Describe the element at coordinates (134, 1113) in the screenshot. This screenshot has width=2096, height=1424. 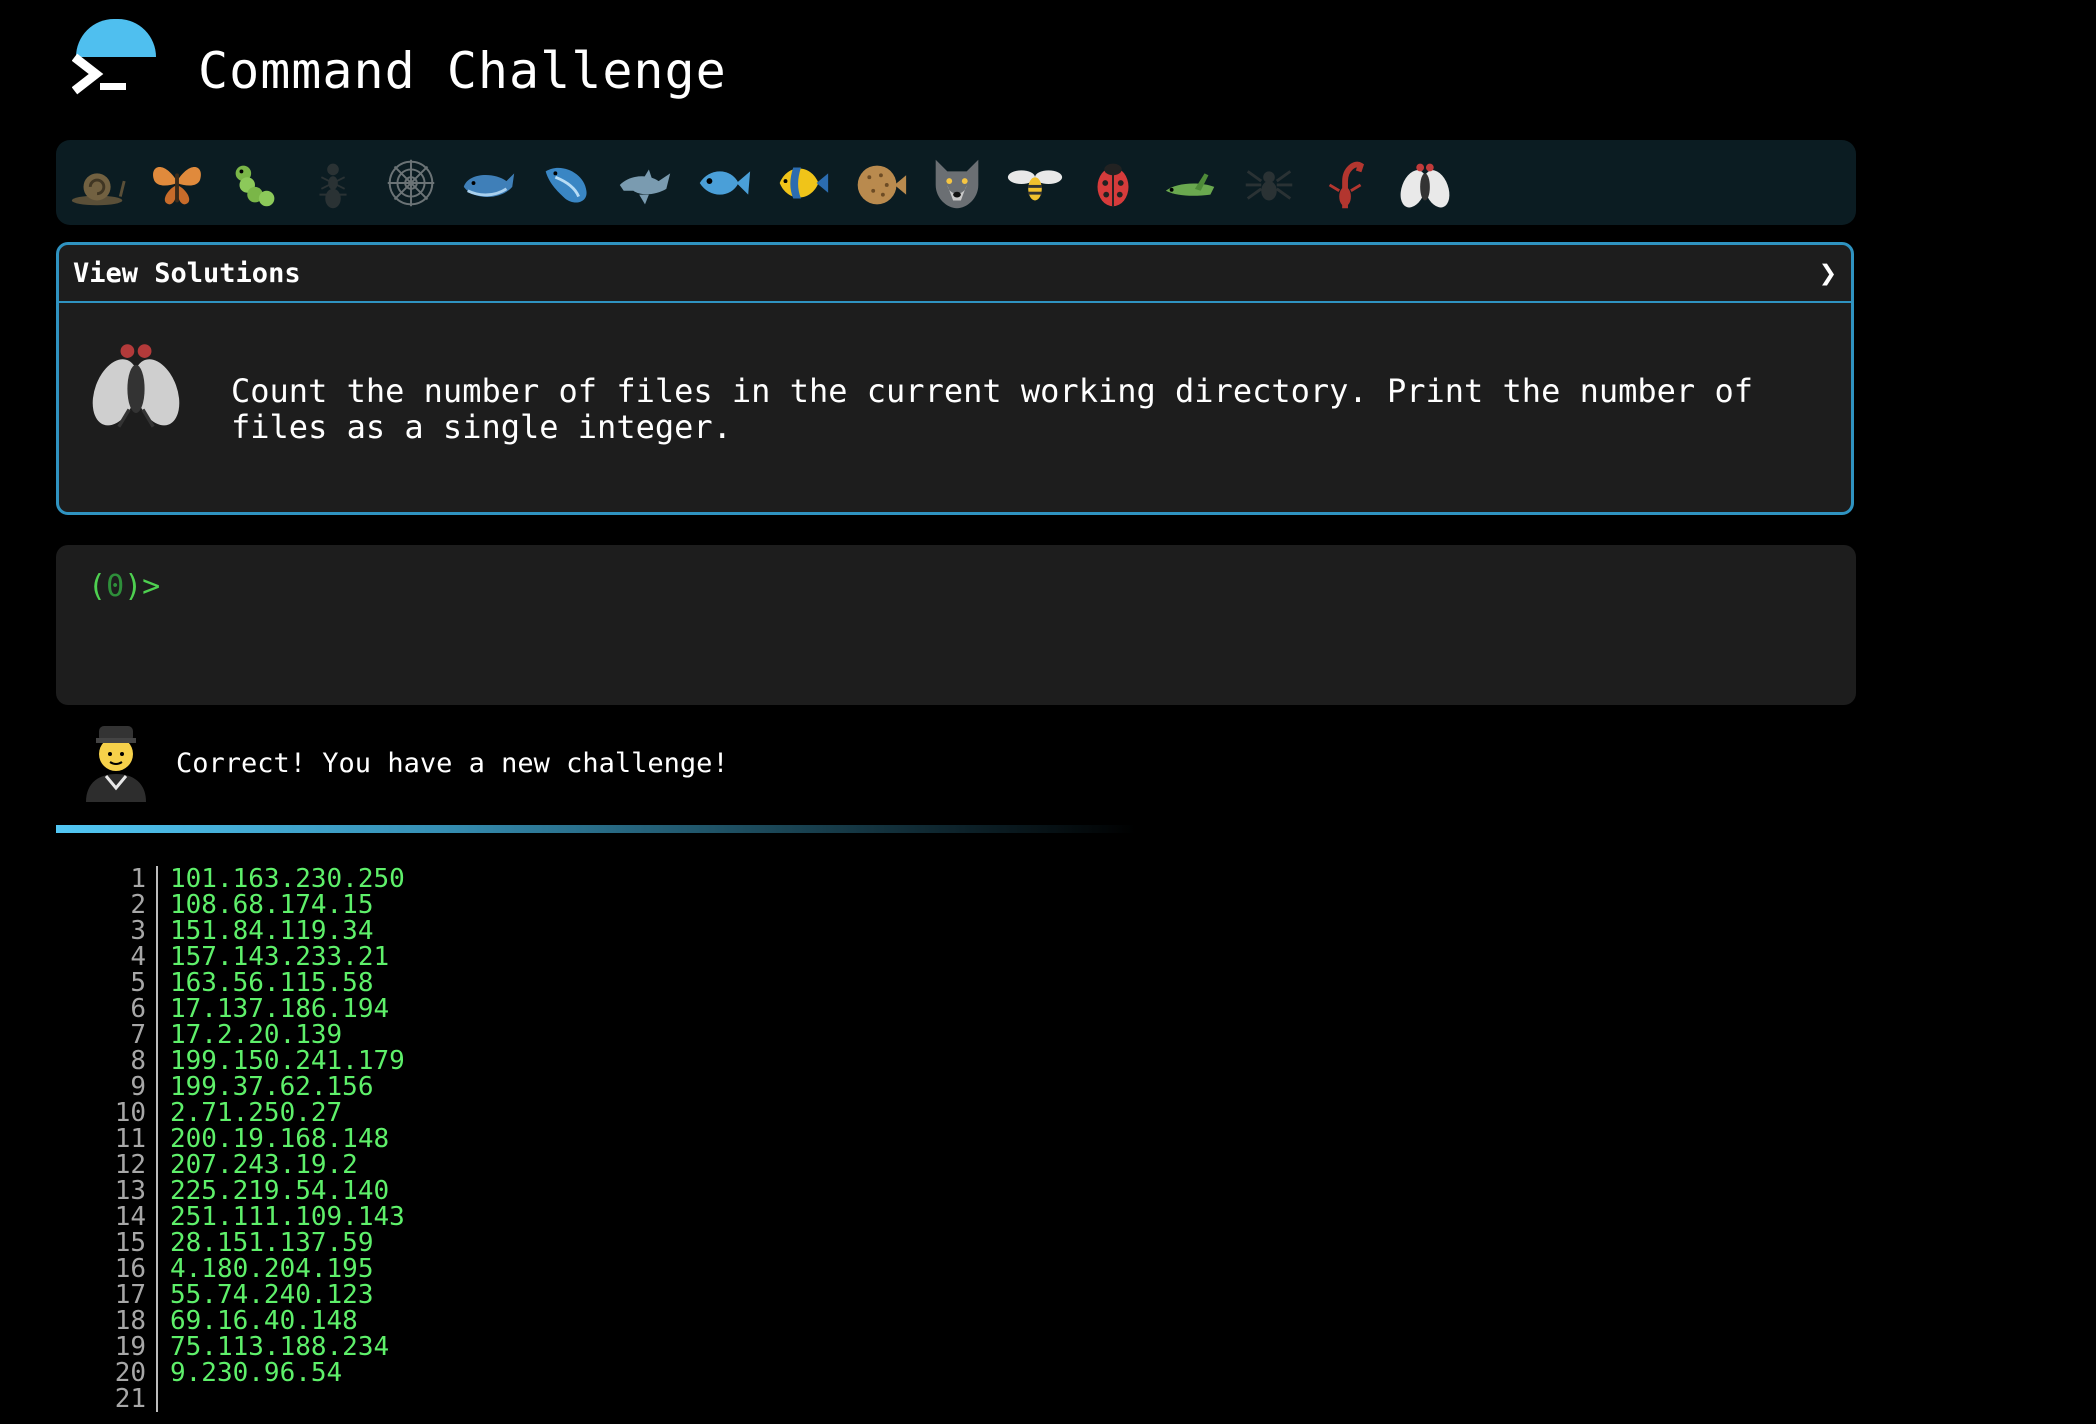
I see `line-number: 10` at that location.